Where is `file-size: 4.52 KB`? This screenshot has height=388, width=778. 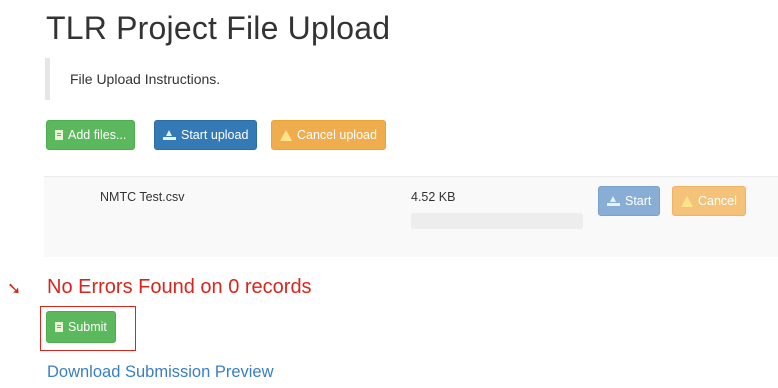 file-size: 4.52 KB is located at coordinates (433, 197).